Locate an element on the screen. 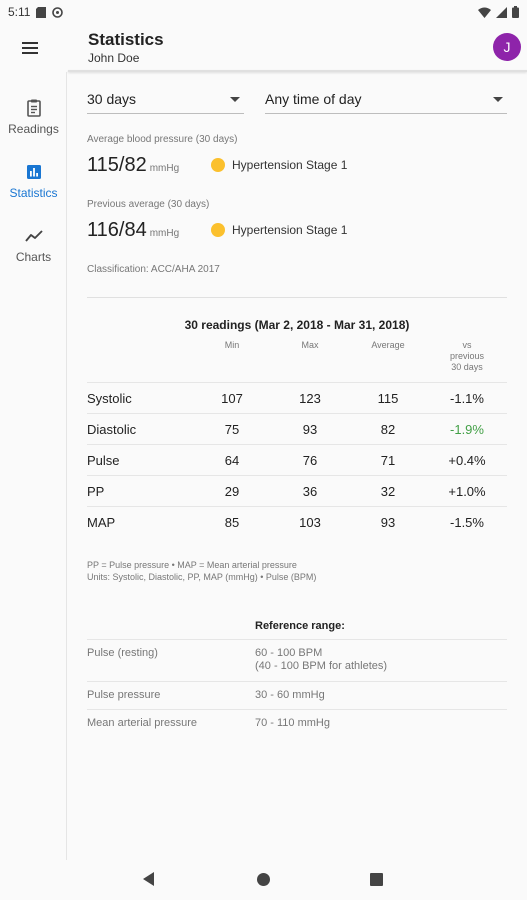  previous-caption: Previous average (30 days) is located at coordinates (148, 204).